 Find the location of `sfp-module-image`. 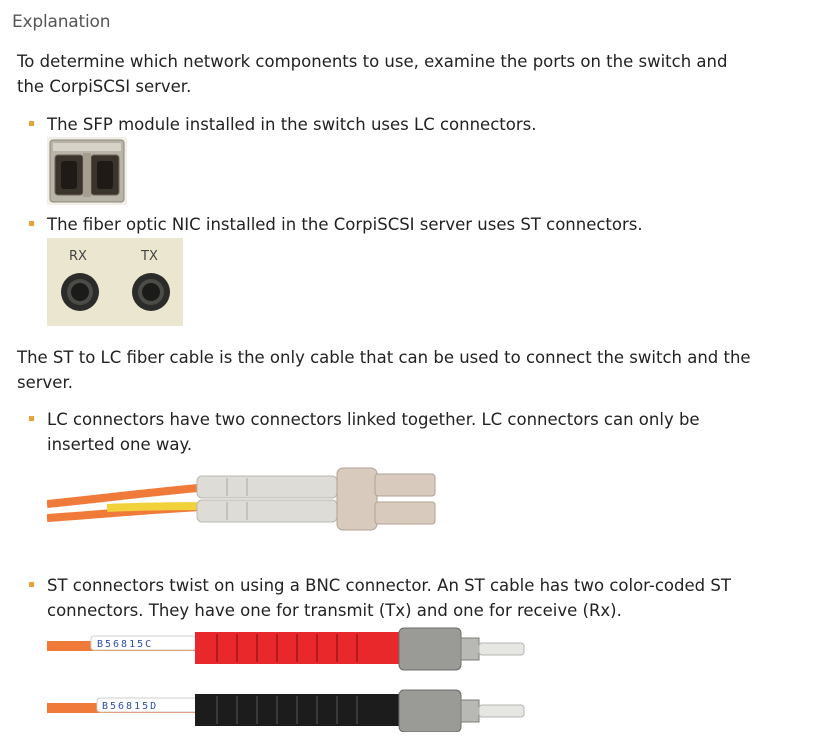

sfp-module-image is located at coordinates (87, 171).